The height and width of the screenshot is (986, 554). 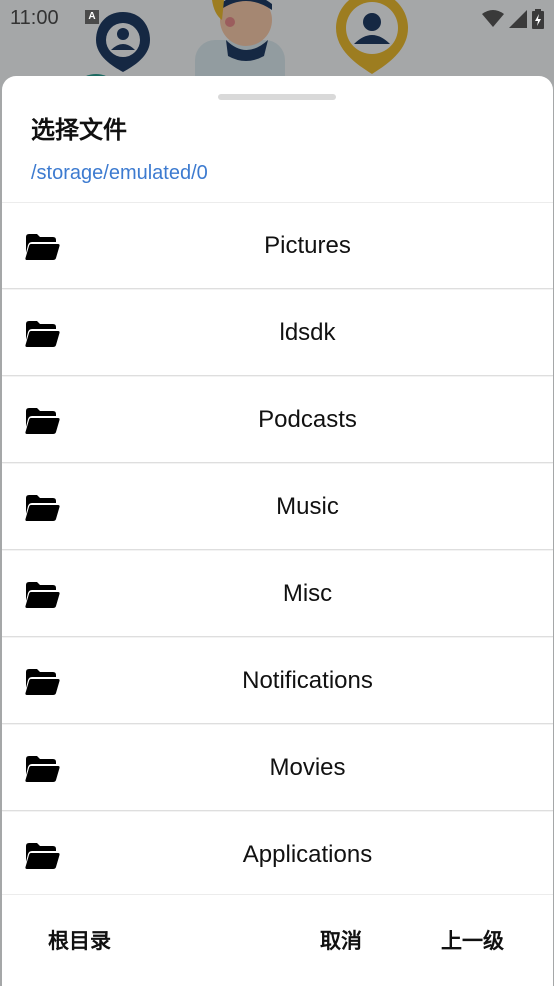 I want to click on dialog-footer: 根目录 取消 上一级, so click(x=277, y=940).